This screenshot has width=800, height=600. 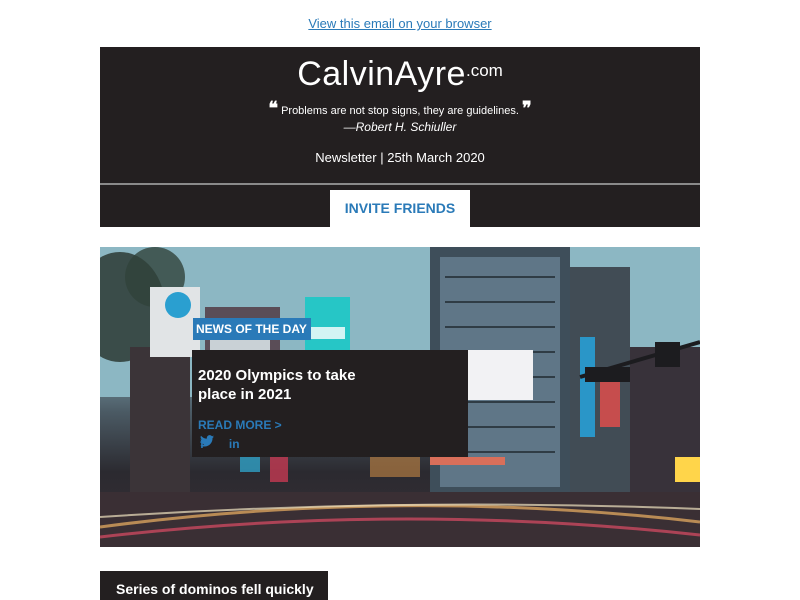 I want to click on linkedin-icon: in, so click(x=234, y=444).